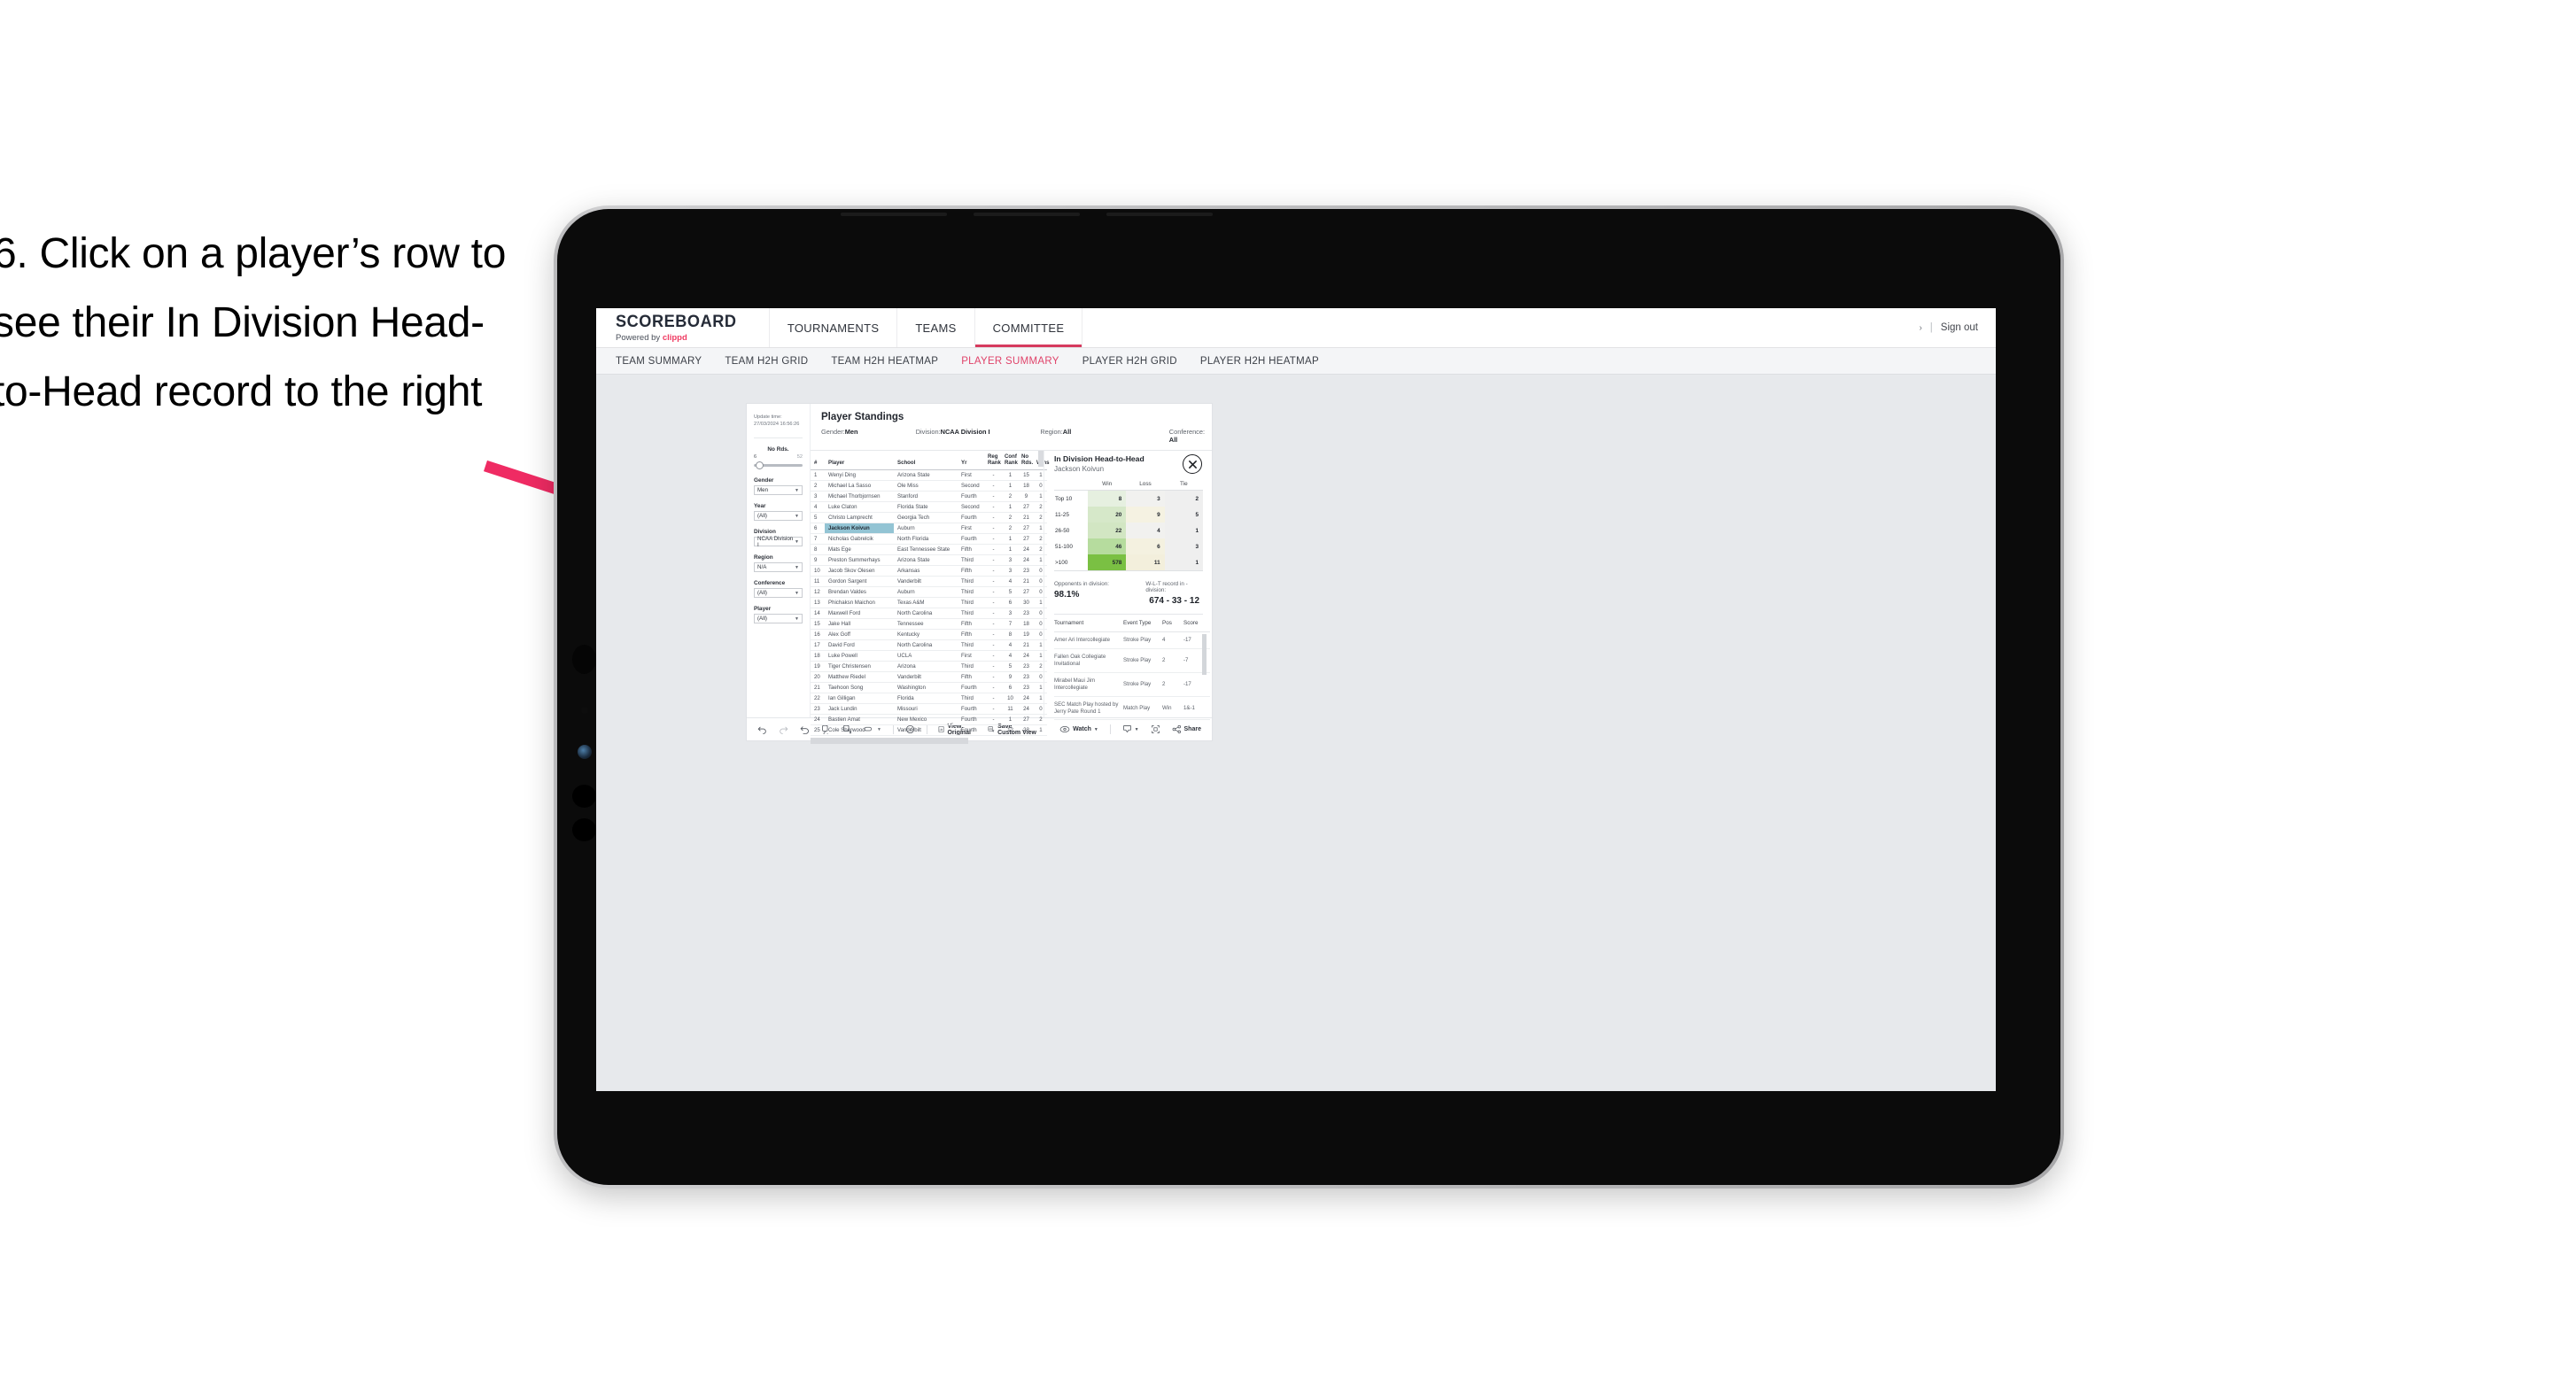  Describe the element at coordinates (1025, 461) in the screenshot. I see `col-no-rds: No Rds.` at that location.